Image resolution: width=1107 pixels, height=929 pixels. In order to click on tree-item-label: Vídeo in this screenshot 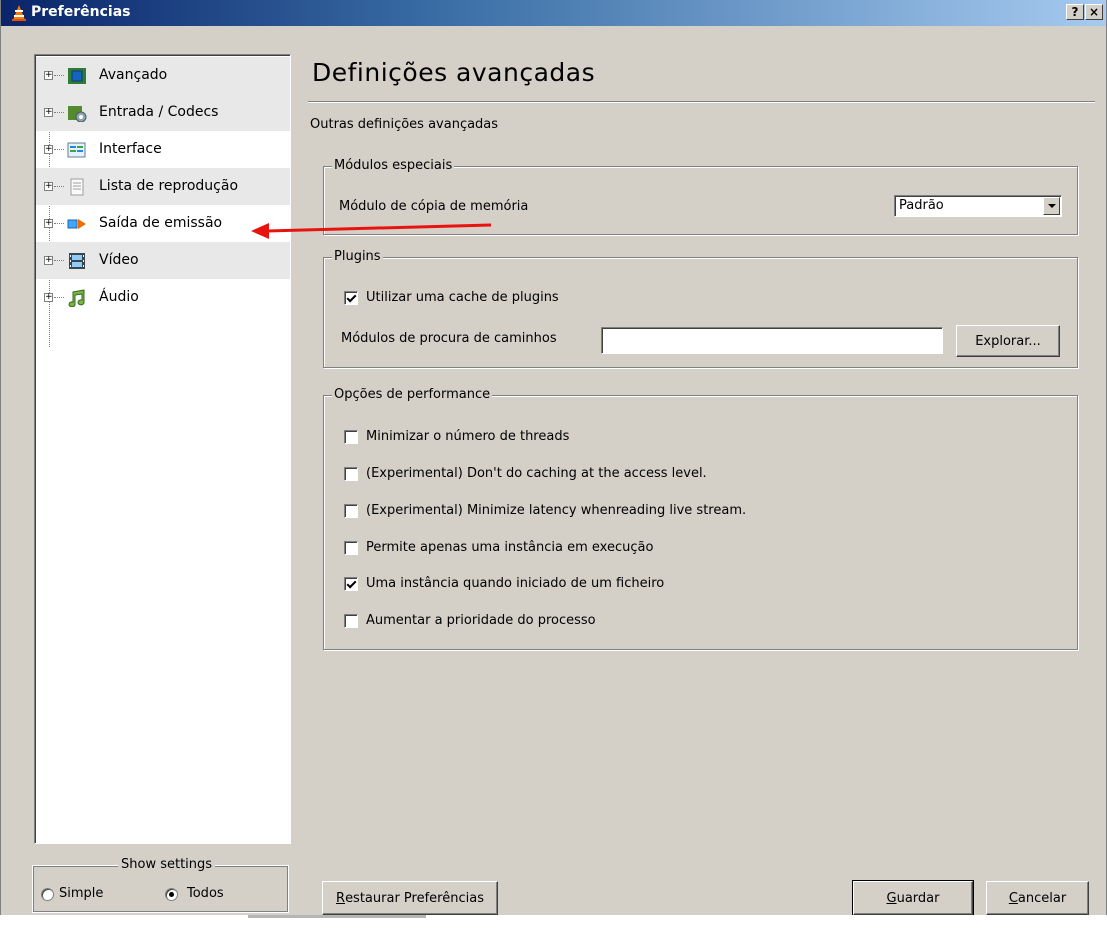, I will do `click(119, 260)`.